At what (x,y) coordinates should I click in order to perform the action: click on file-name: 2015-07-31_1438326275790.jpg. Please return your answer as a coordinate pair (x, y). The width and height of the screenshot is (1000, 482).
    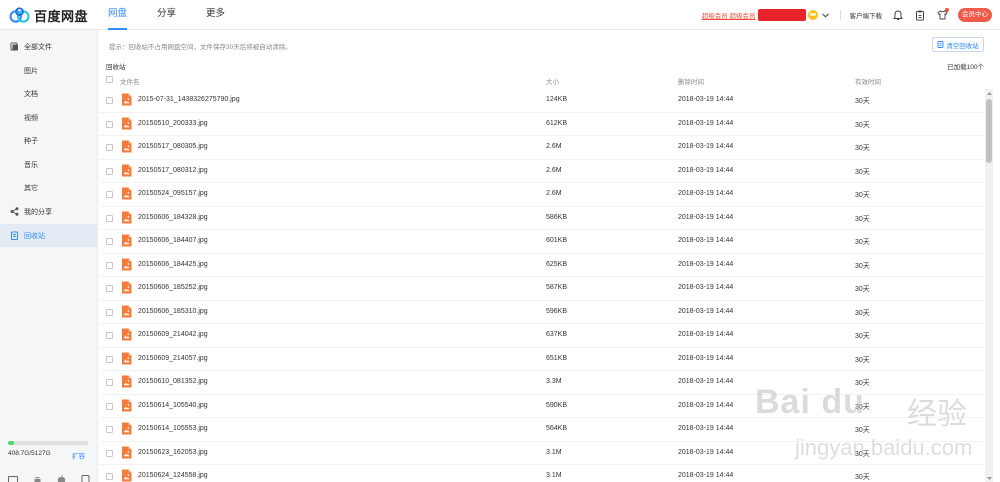
    Looking at the image, I should click on (189, 99).